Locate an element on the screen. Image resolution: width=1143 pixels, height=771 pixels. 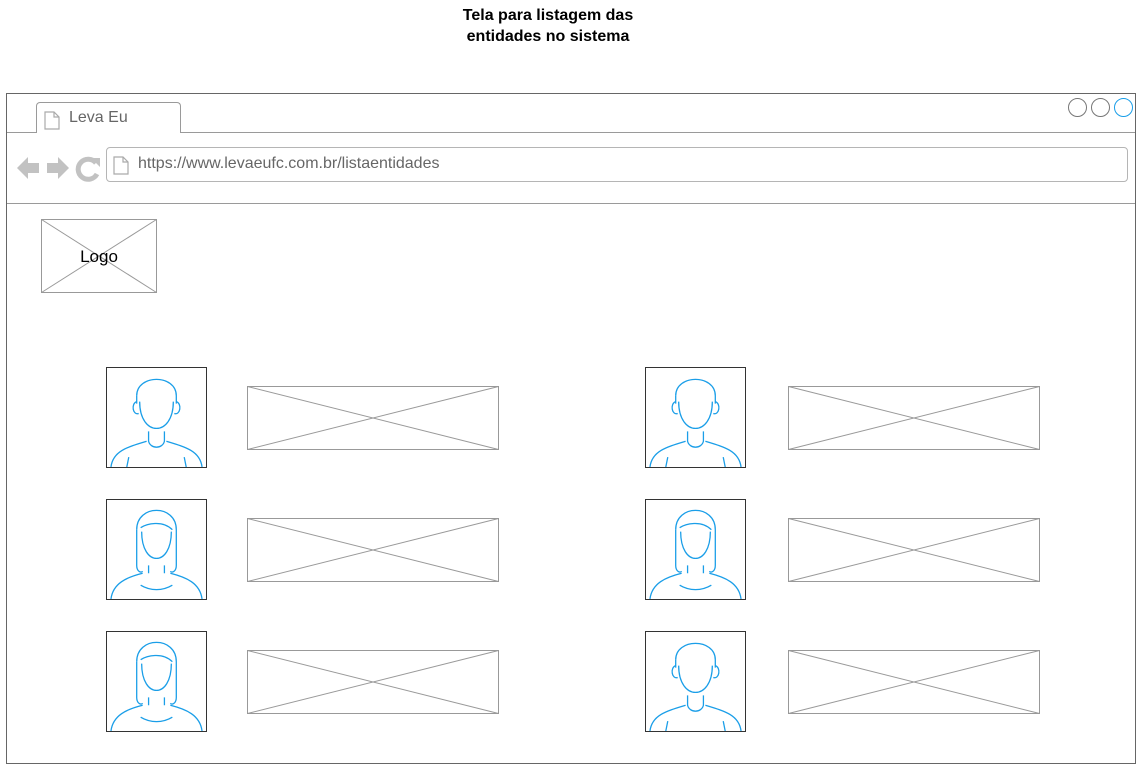
reload-icon is located at coordinates (87, 169).